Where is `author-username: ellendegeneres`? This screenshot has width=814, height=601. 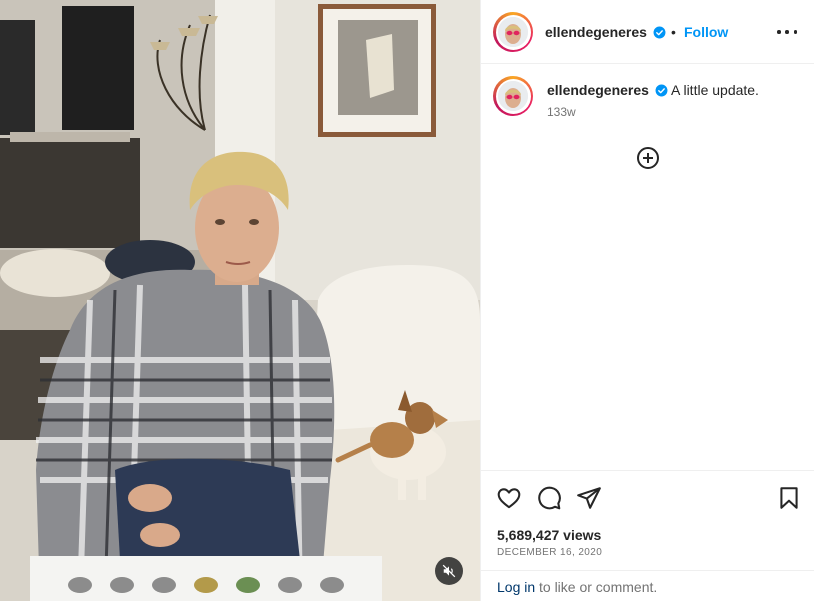 author-username: ellendegeneres is located at coordinates (596, 32).